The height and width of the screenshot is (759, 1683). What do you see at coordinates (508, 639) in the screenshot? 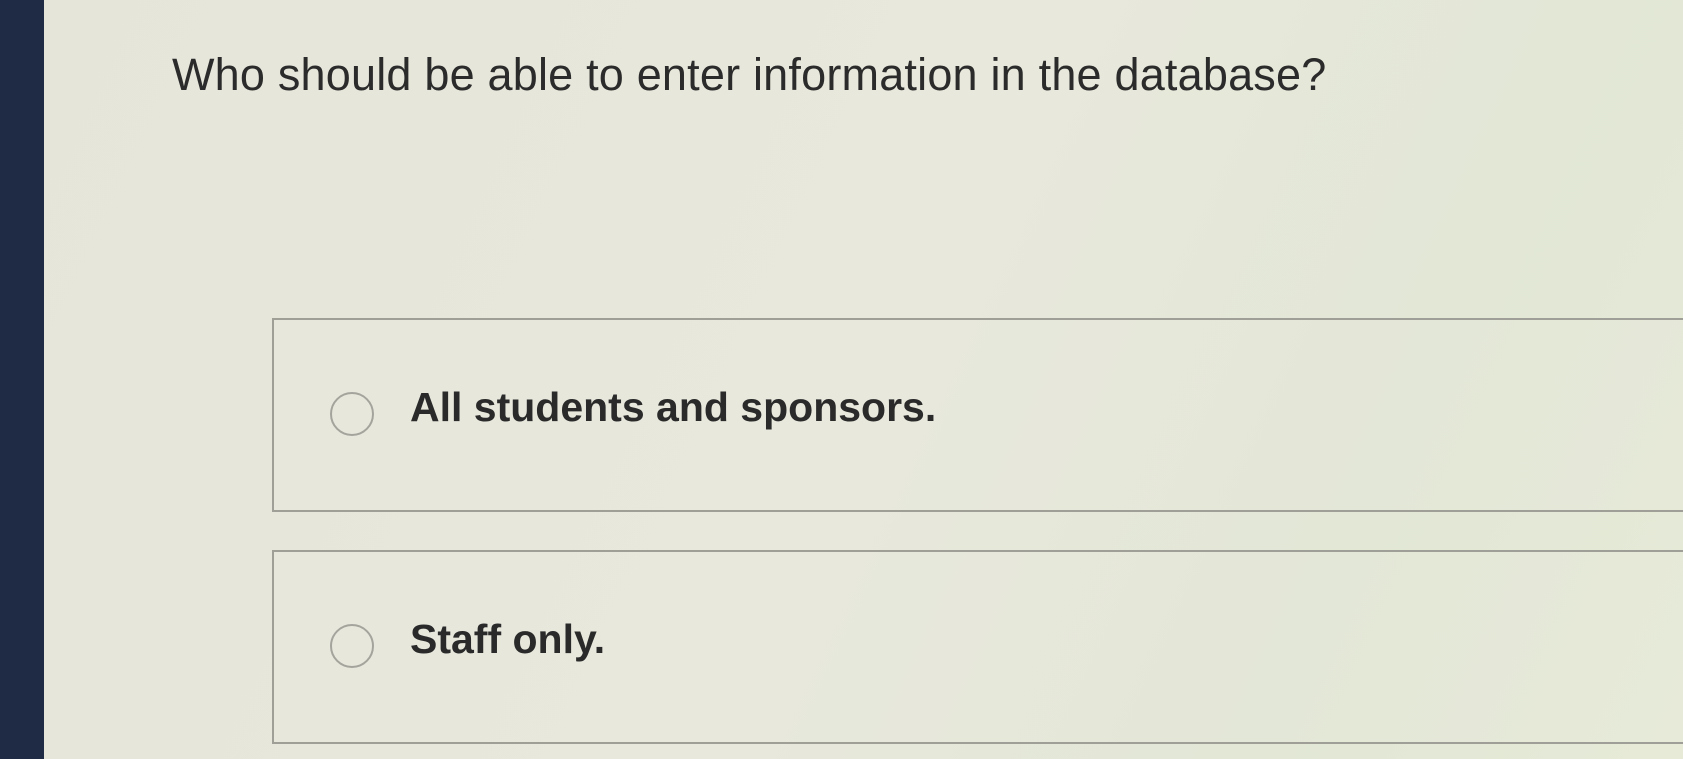
I see `answer-option-2-label: Staff only.` at bounding box center [508, 639].